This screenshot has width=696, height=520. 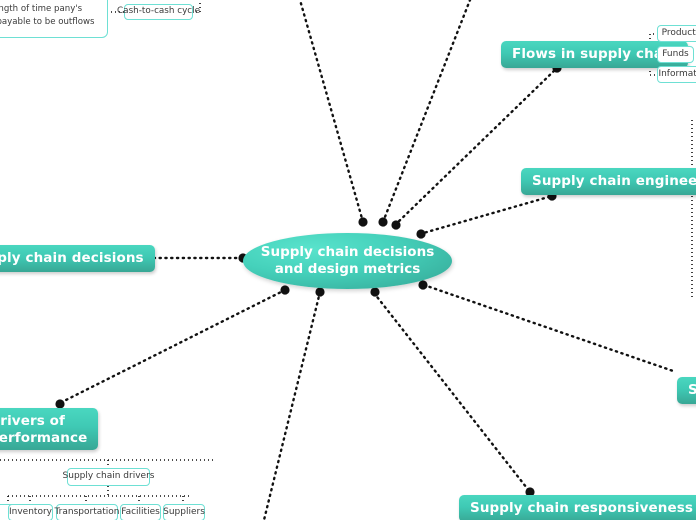 What do you see at coordinates (486, 215) in the screenshot?
I see `edge-center-to-engineering` at bounding box center [486, 215].